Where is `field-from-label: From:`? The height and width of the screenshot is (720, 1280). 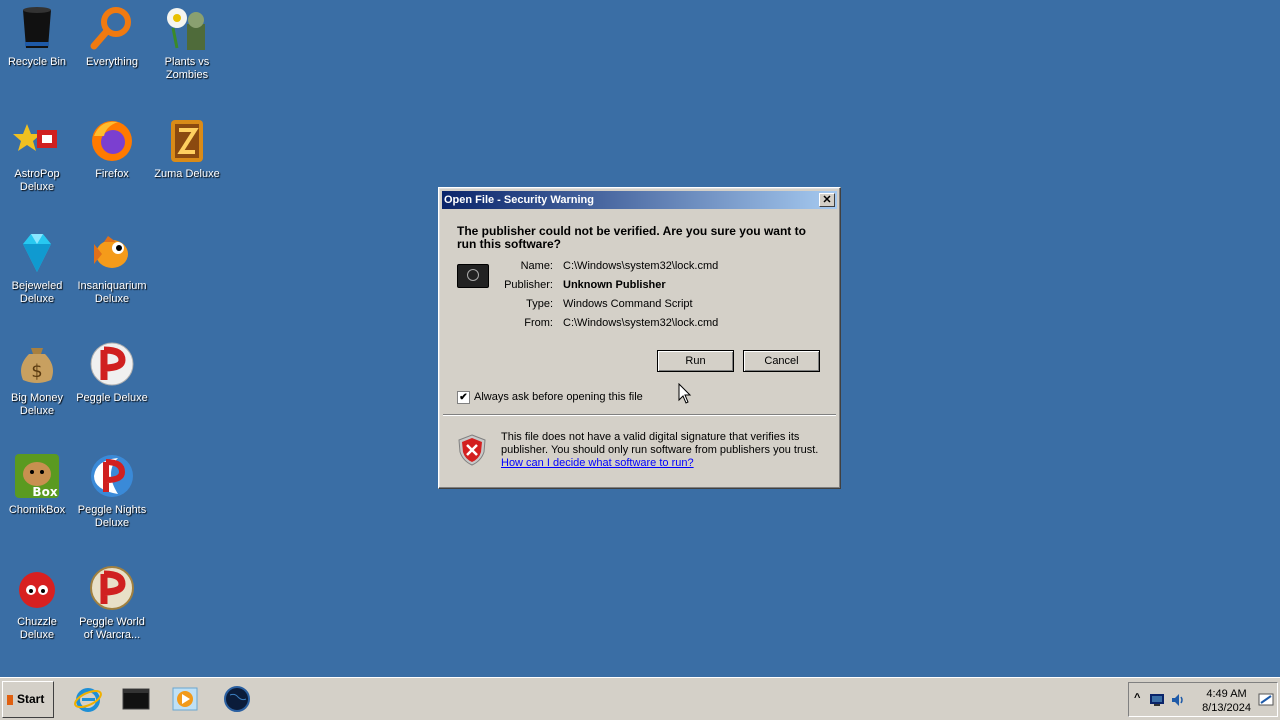
field-from-label: From: is located at coordinates (538, 323).